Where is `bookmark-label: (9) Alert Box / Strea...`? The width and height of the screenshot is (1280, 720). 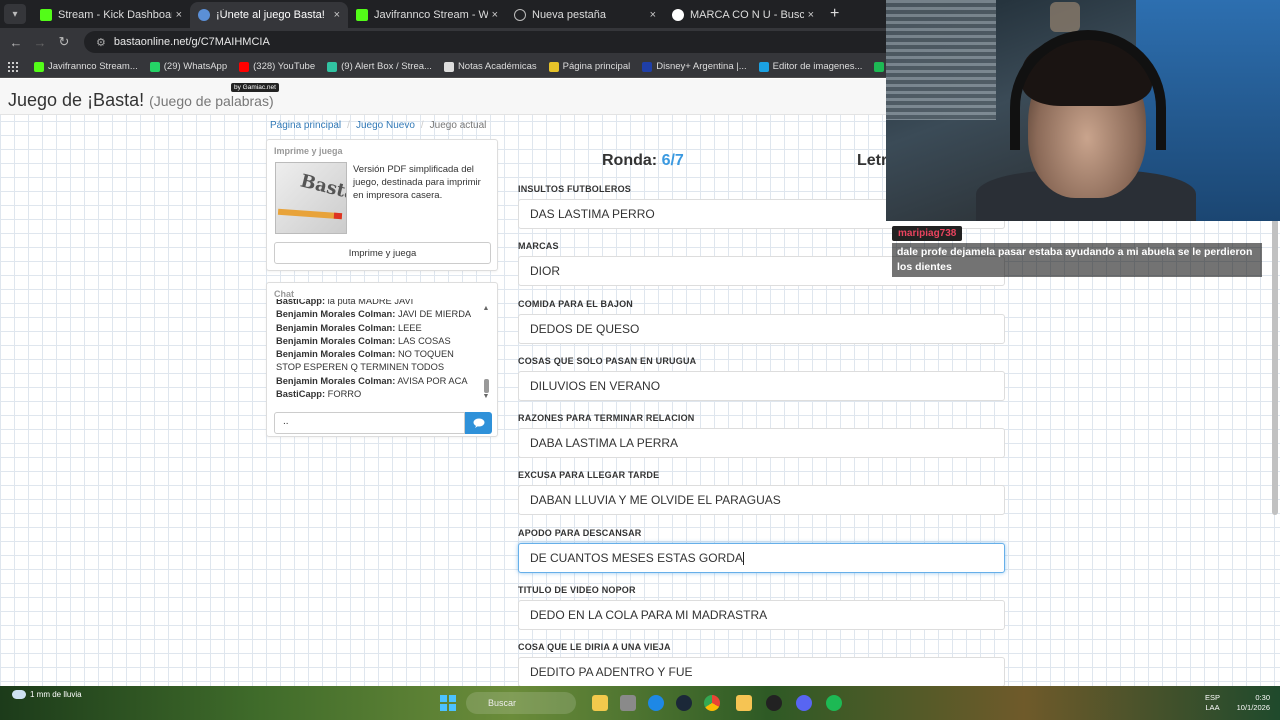
bookmark-label: (9) Alert Box / Strea... is located at coordinates (386, 66).